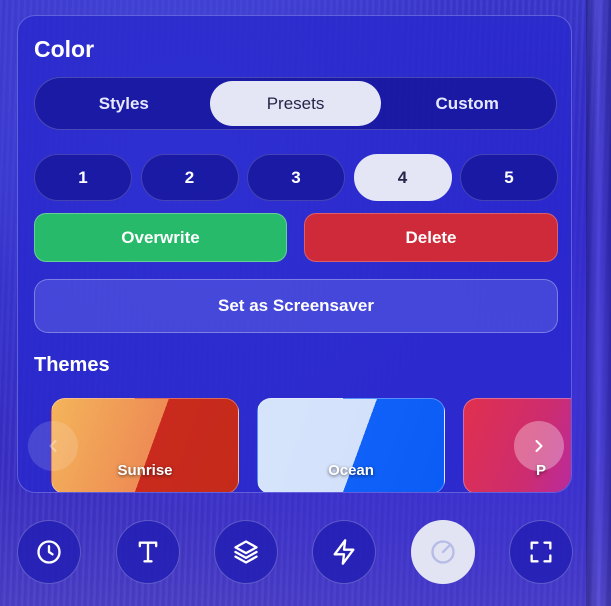  Describe the element at coordinates (124, 103) in the screenshot. I see `tab-styles: Styles` at that location.